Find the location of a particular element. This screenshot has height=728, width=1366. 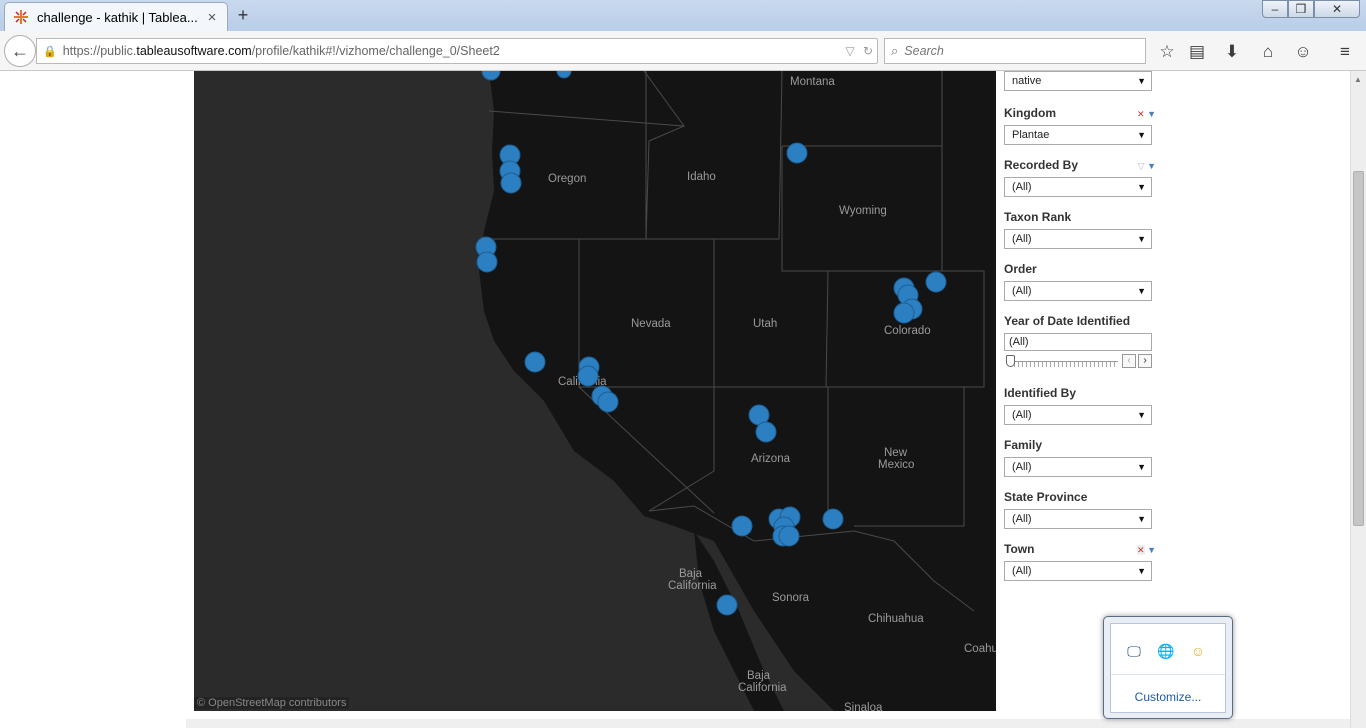

filter-town: Town ✕ ▼ (All) ▼ is located at coordinates (1080, 561).